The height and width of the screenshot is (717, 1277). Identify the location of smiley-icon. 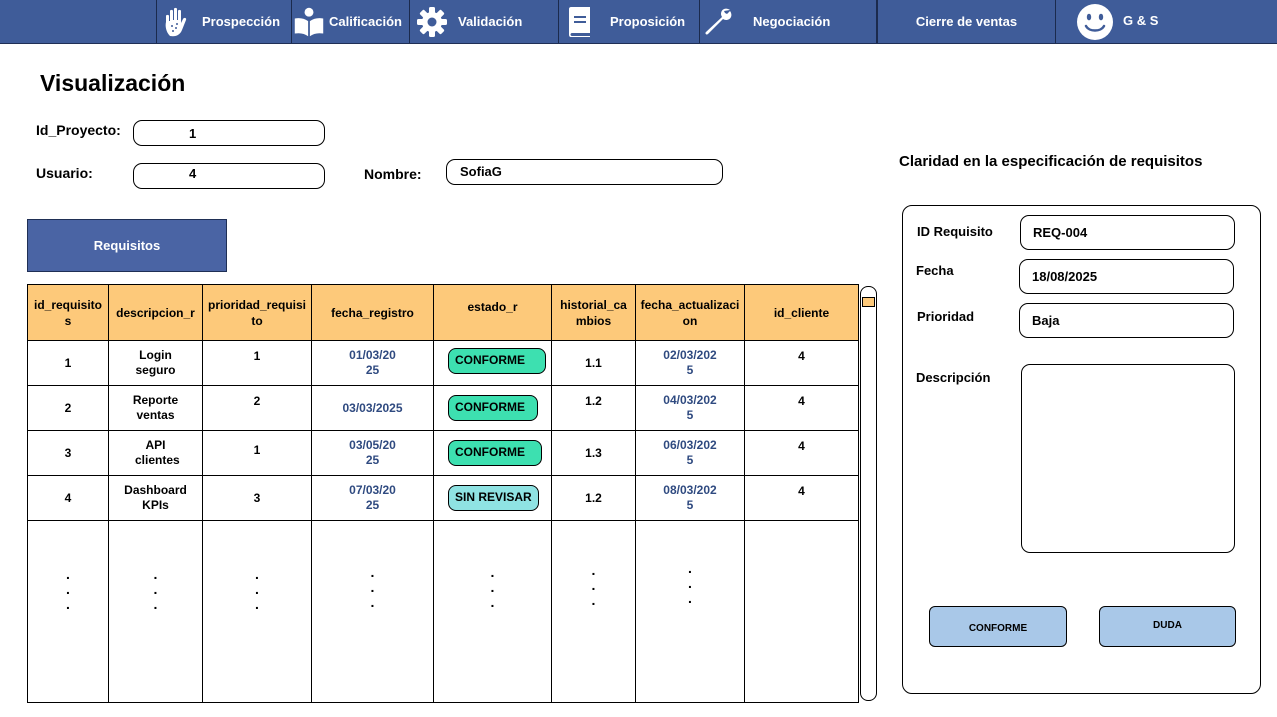
(1095, 22).